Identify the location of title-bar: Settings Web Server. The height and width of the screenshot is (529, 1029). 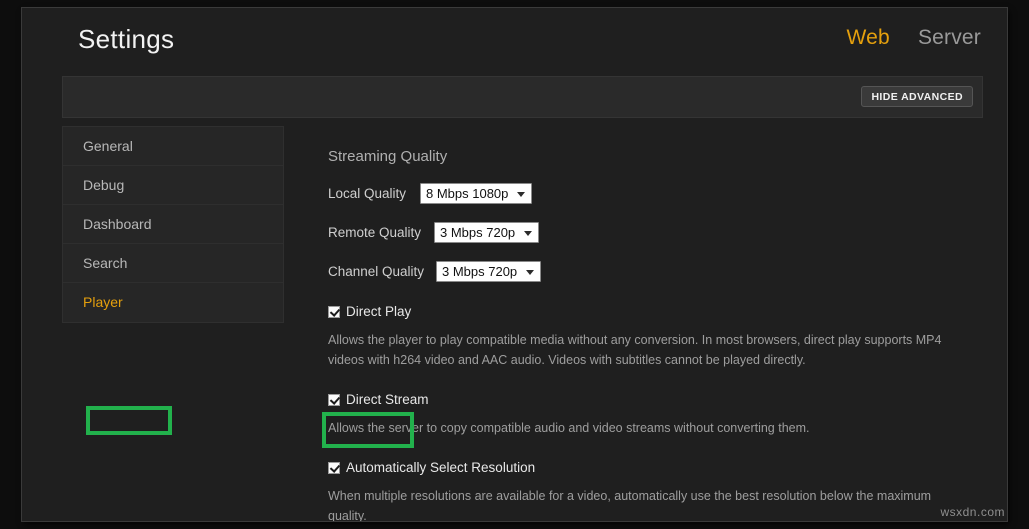
(514, 39).